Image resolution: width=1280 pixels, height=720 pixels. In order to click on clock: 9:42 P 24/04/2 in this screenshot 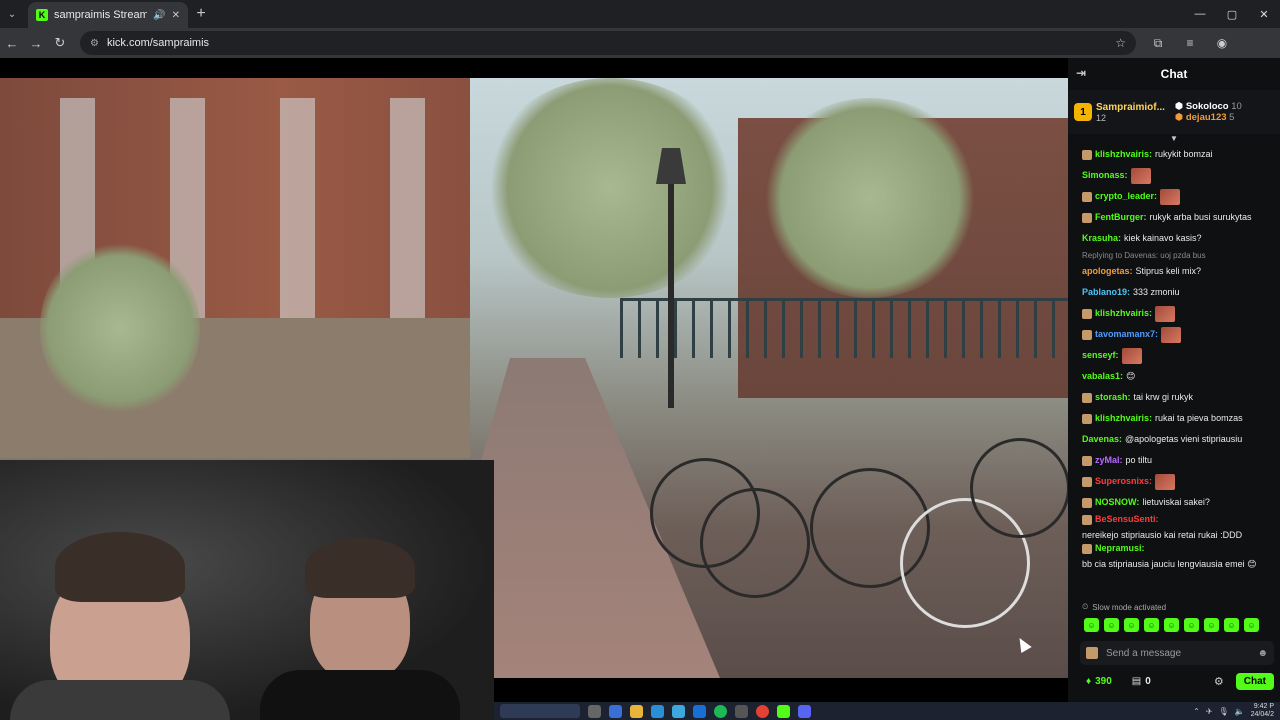, I will do `click(1262, 711)`.